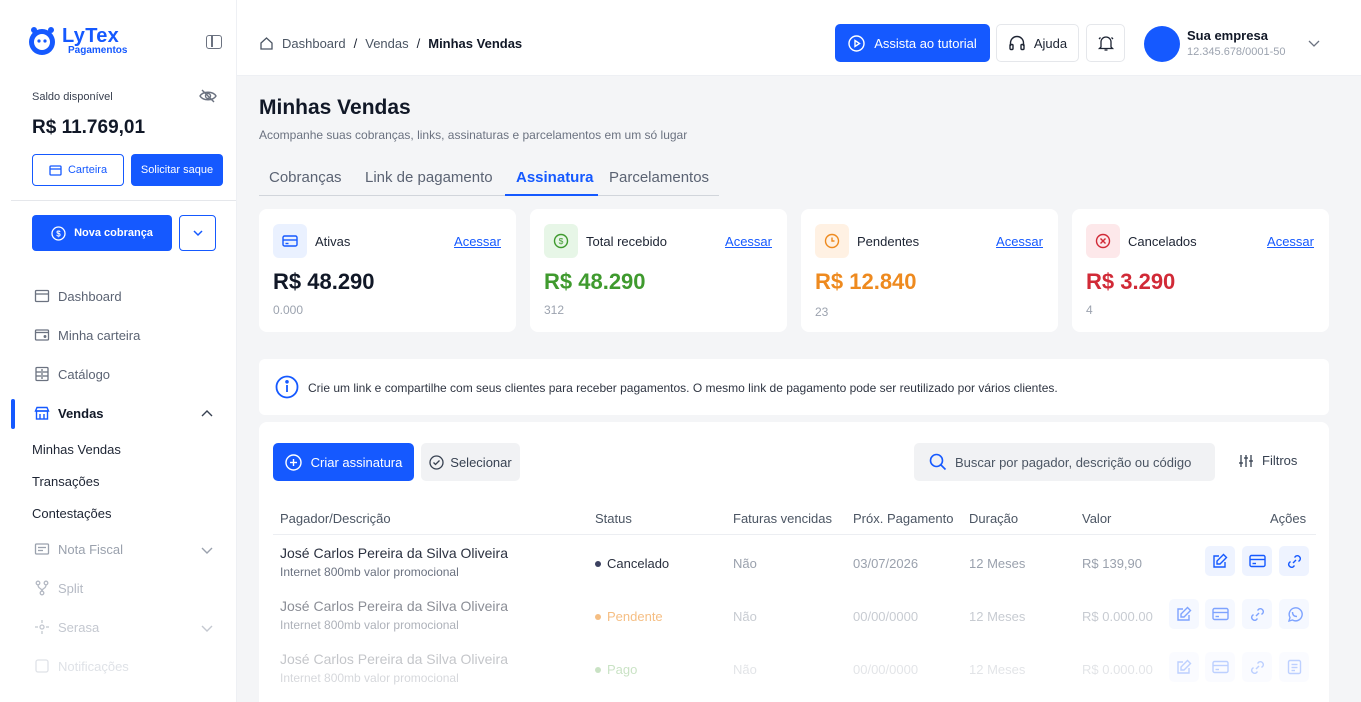 The width and height of the screenshot is (1361, 702). I want to click on sidebar-item-wallet: Minha carteira, so click(87, 335).